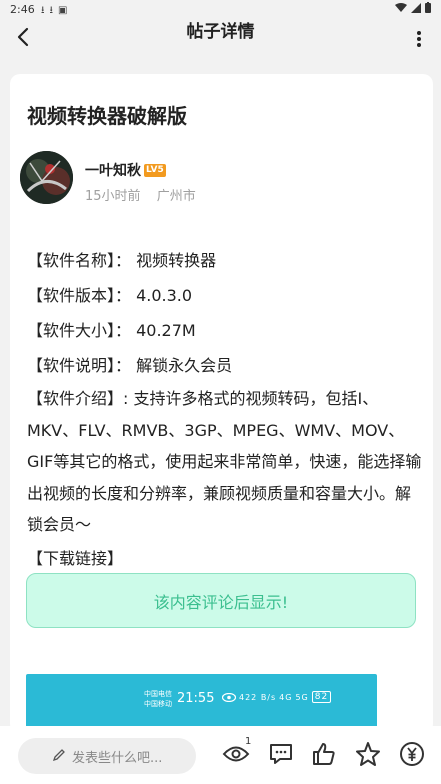 This screenshot has width=441, height=784. I want to click on post-title: 视频转换器破解版, so click(107, 116).